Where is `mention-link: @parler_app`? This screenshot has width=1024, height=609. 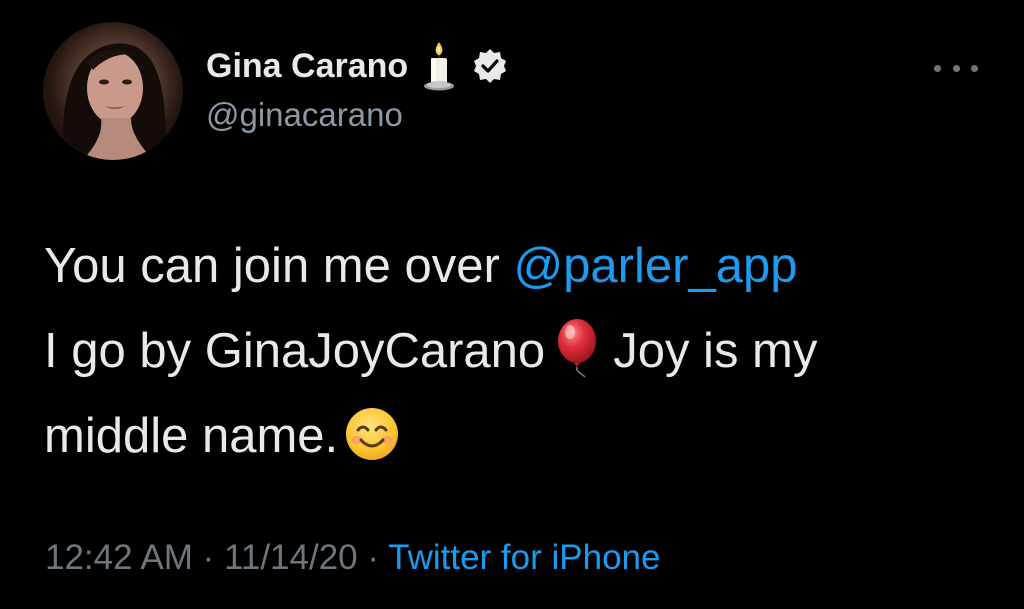 mention-link: @parler_app is located at coordinates (655, 266).